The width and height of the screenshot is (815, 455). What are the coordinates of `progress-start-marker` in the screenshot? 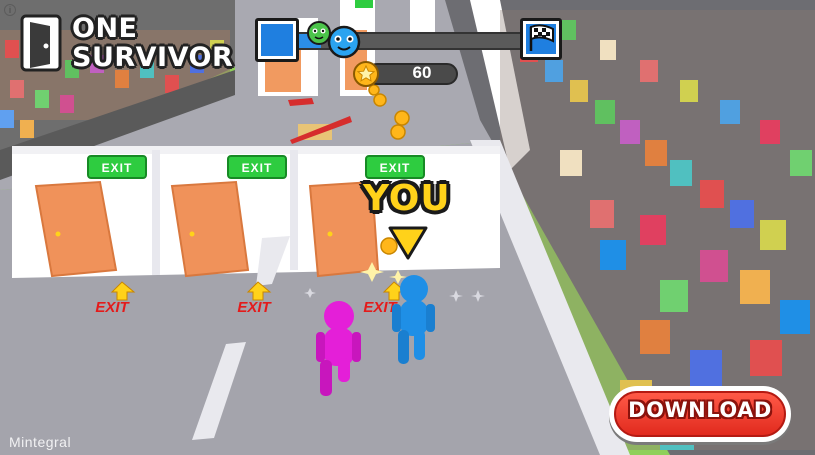 It's located at (277, 40).